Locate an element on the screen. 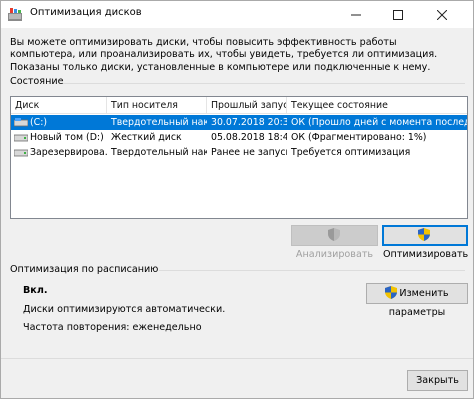  last-run: 05.08.2018 18:45 is located at coordinates (249, 137).